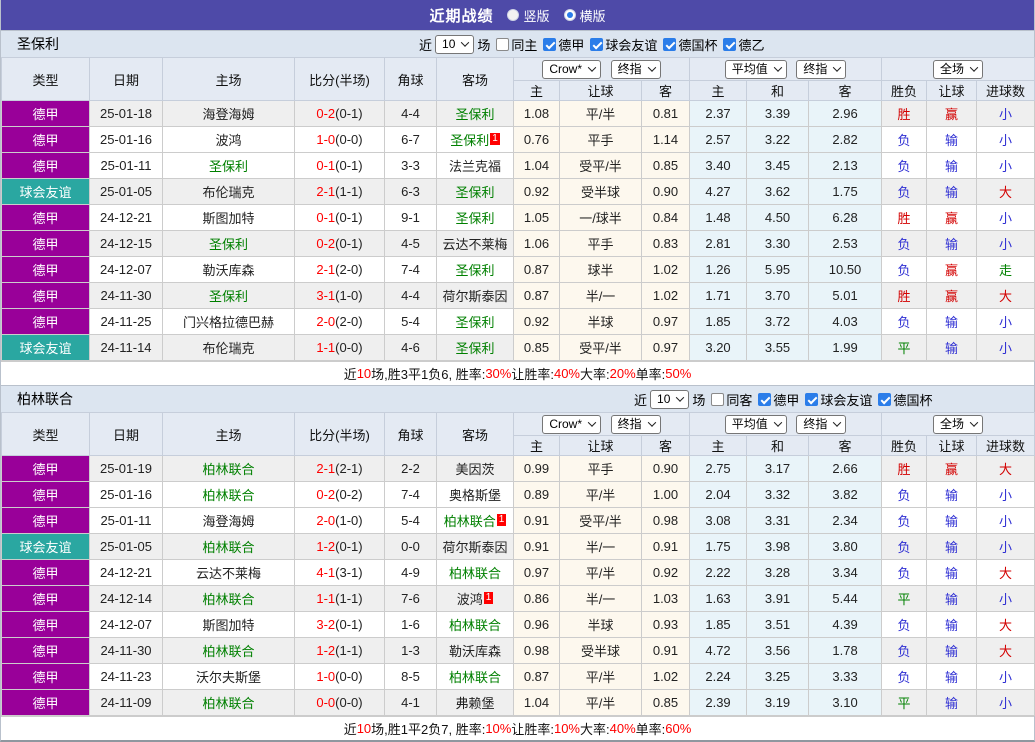 Image resolution: width=1035 pixels, height=742 pixels. What do you see at coordinates (600, 191) in the screenshot?
I see `handicap-line: 受半球` at bounding box center [600, 191].